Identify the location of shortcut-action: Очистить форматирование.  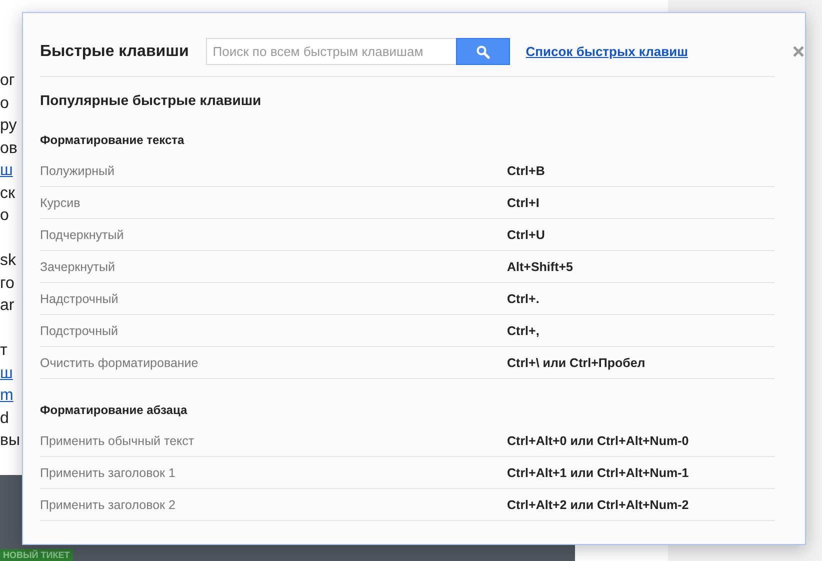
(120, 363).